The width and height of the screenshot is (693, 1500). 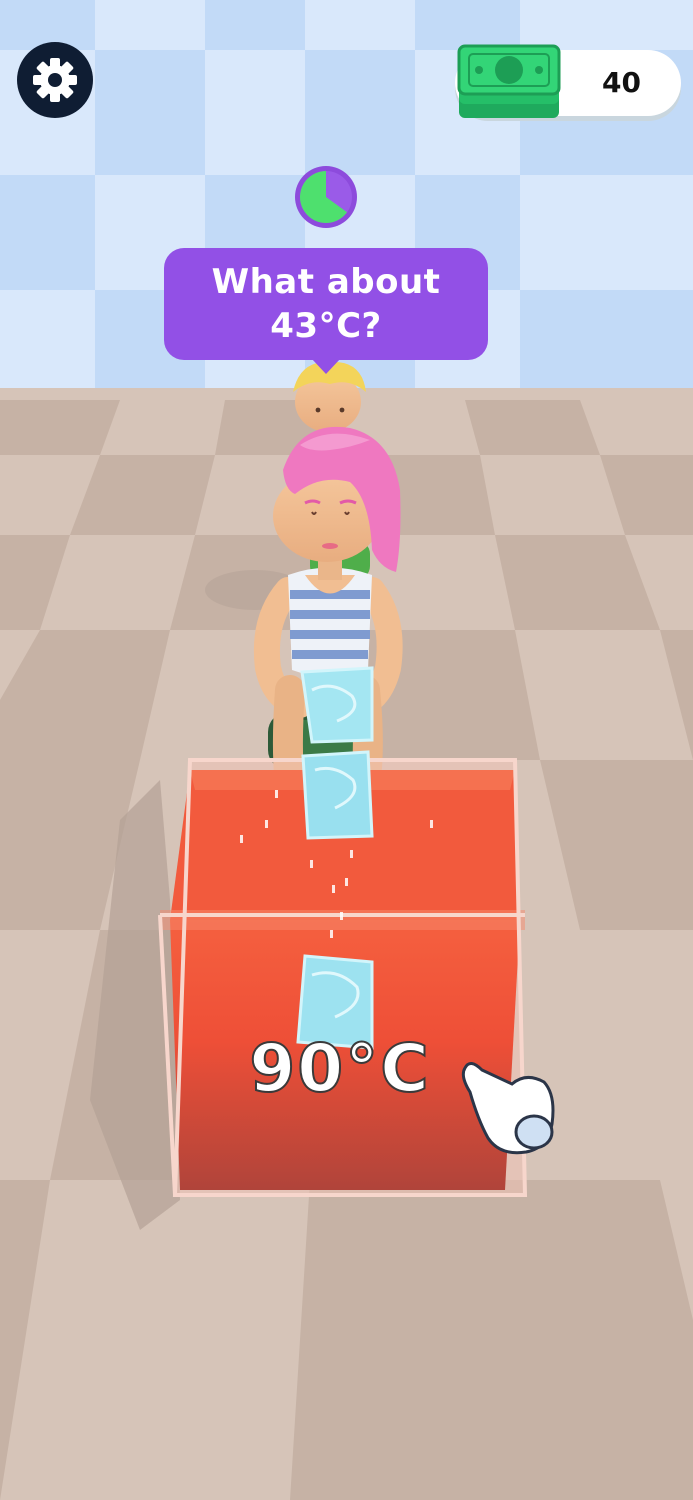 I want to click on request-text: What about 43°C?, so click(x=326, y=304).